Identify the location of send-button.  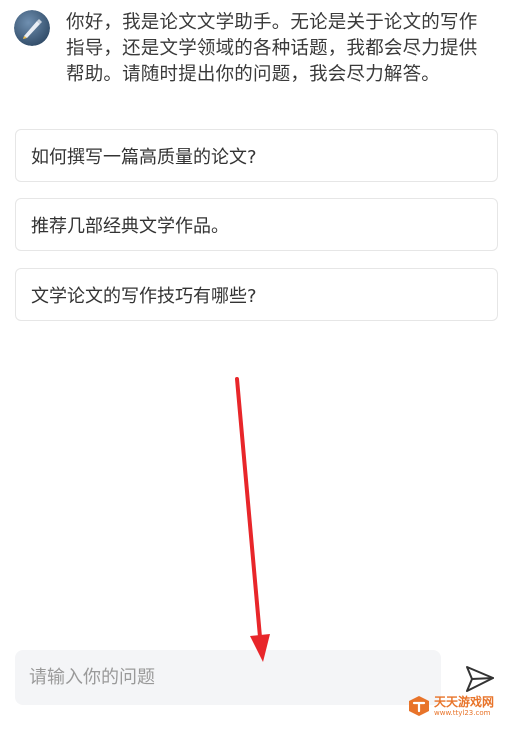
(480, 679).